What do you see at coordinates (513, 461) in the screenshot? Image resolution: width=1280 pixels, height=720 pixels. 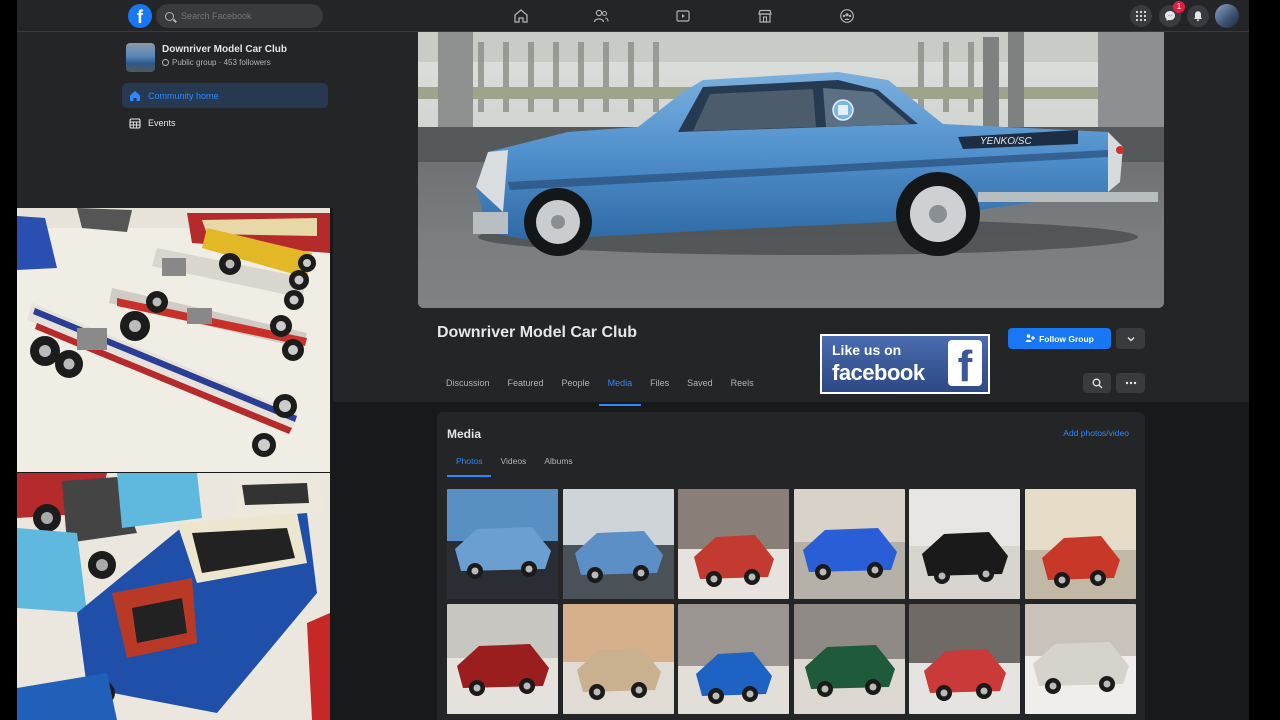 I see `tab-videos: Videos` at bounding box center [513, 461].